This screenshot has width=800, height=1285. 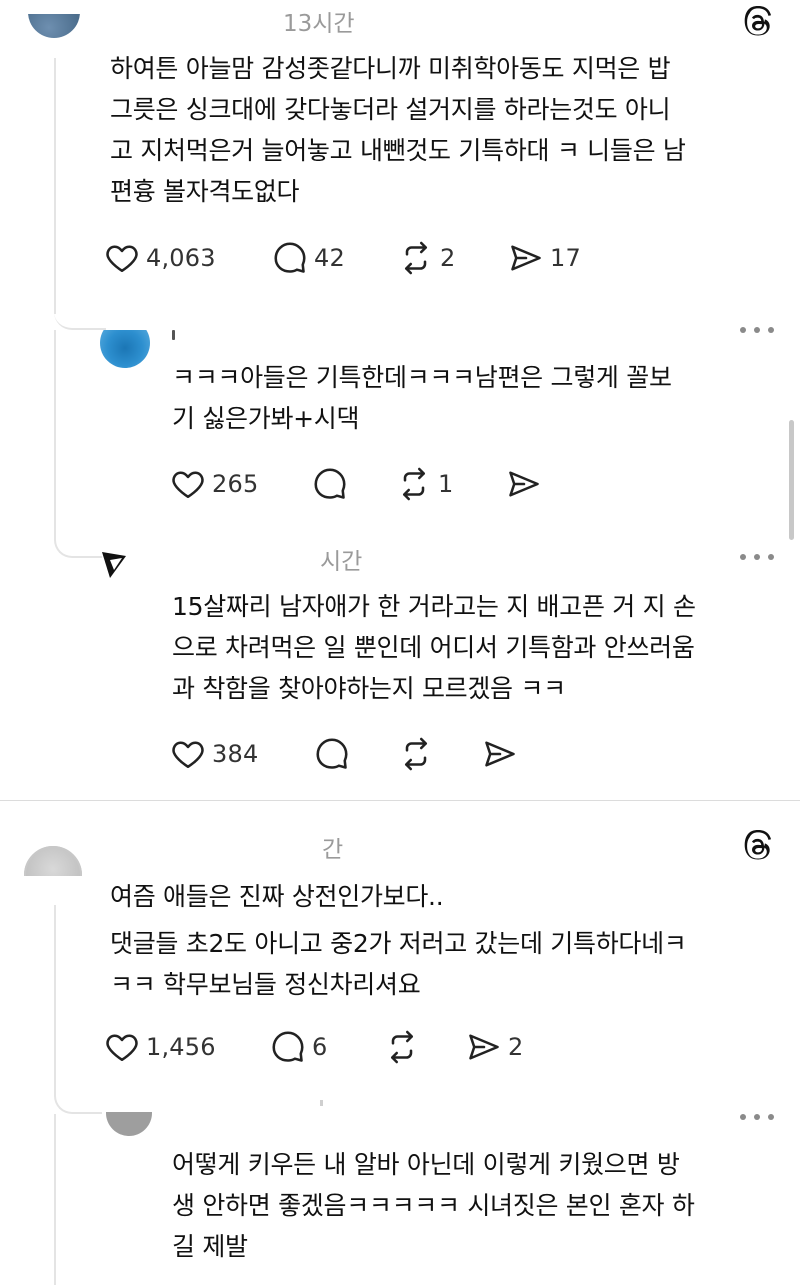 What do you see at coordinates (516, 1047) in the screenshot?
I see `share-count: 2` at bounding box center [516, 1047].